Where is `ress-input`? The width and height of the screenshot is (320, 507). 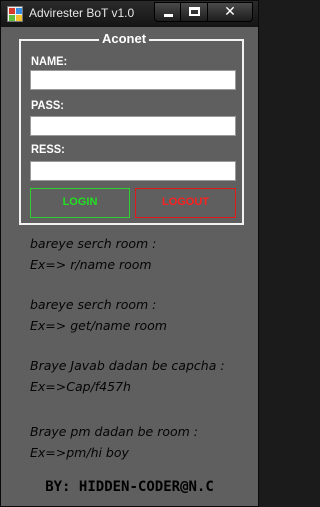 ress-input is located at coordinates (133, 171).